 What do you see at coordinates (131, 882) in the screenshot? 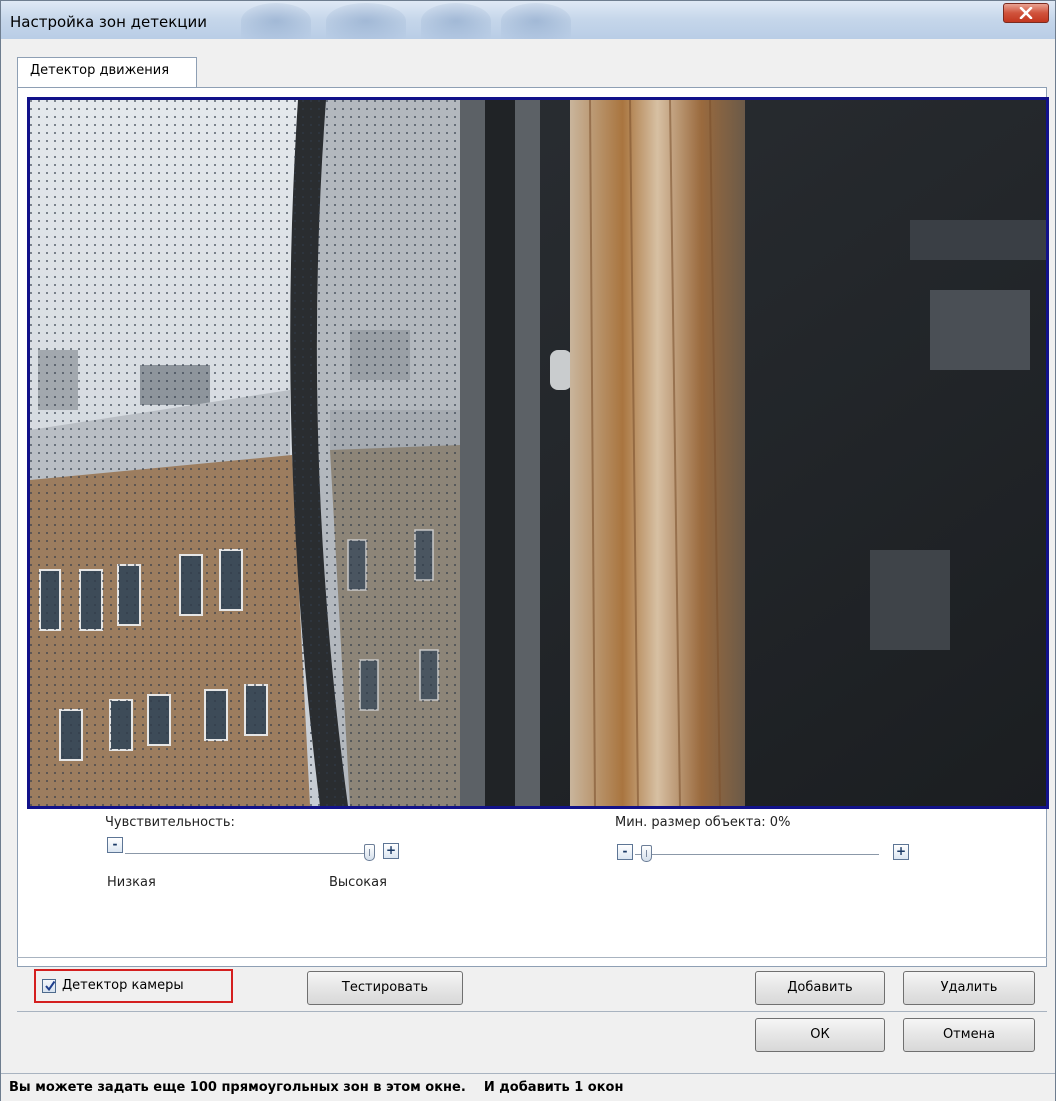
I see `sensitivity-min-label: Низкая` at bounding box center [131, 882].